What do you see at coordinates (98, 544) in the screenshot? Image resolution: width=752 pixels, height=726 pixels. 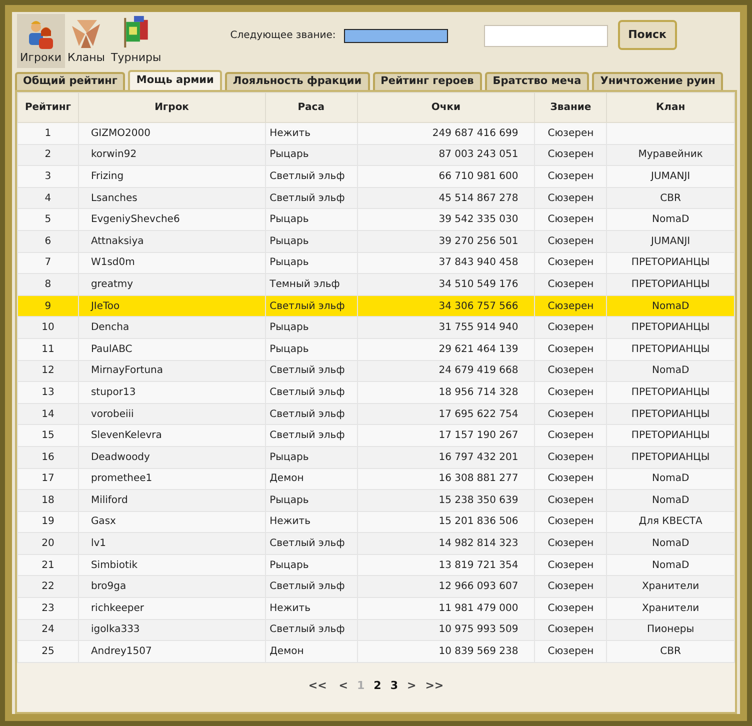 I see `table-cell: lv1` at bounding box center [98, 544].